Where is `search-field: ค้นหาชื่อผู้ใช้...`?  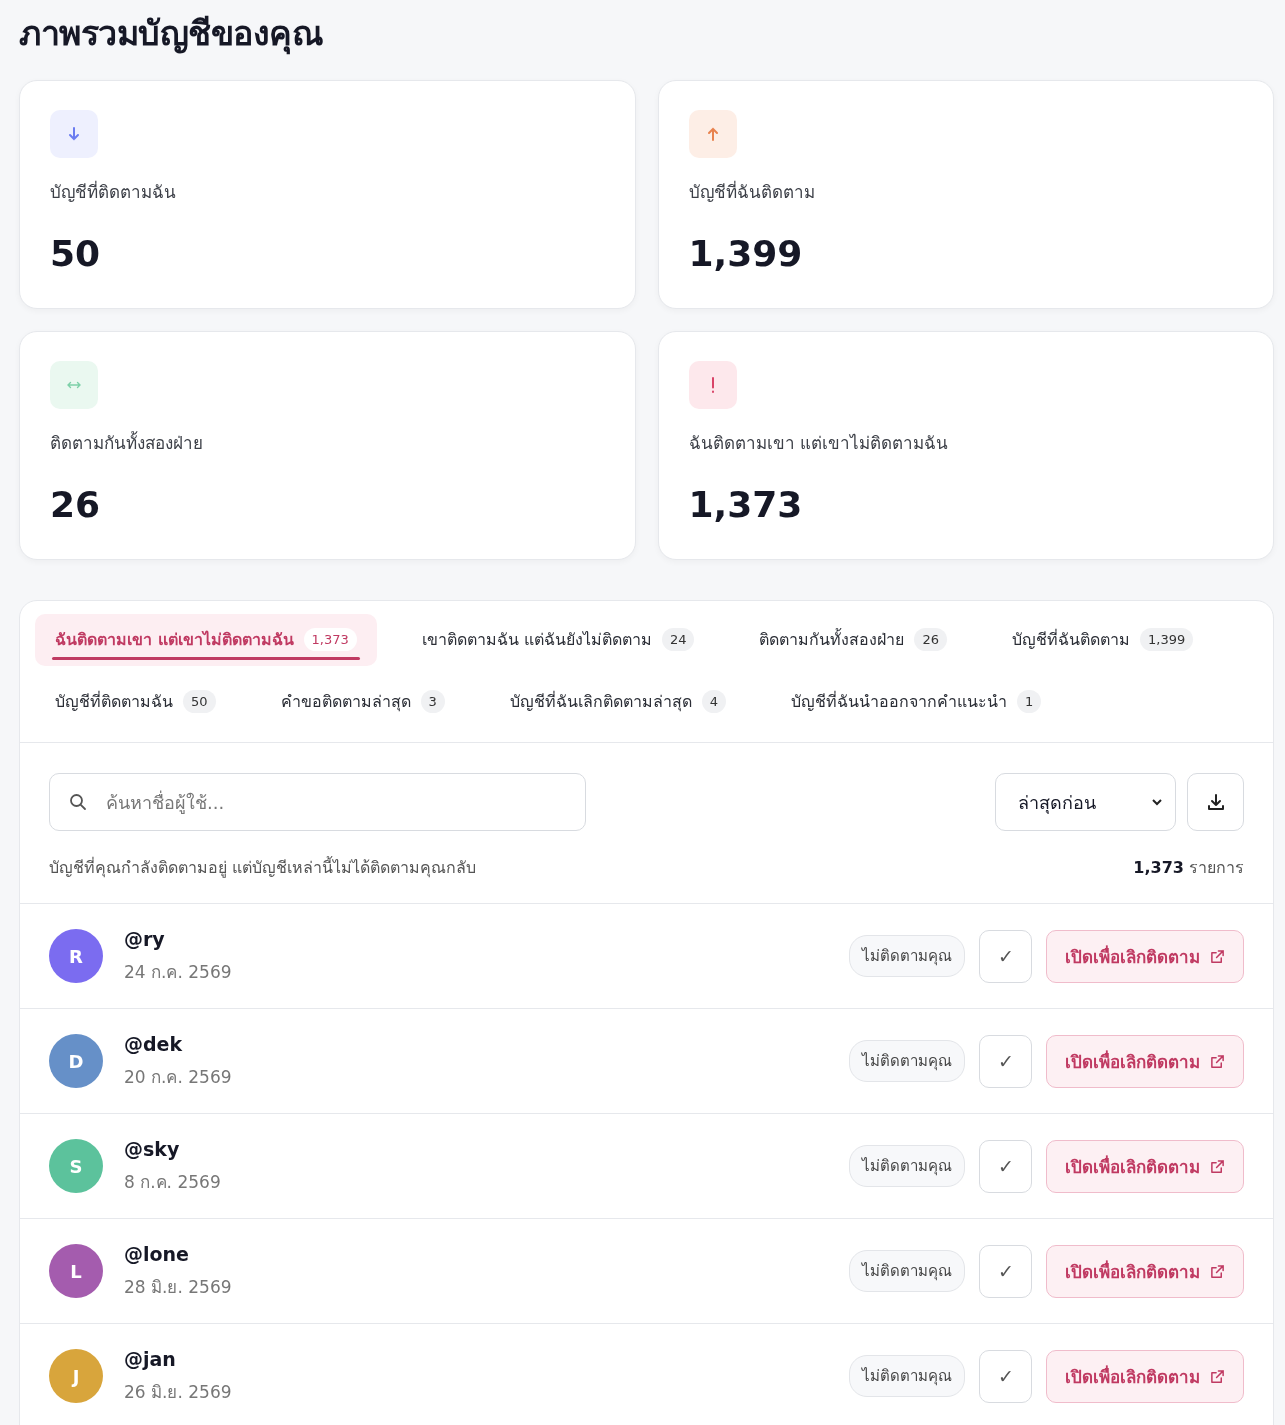
search-field: ค้นหาชื่อผู้ใช้... is located at coordinates (317, 802).